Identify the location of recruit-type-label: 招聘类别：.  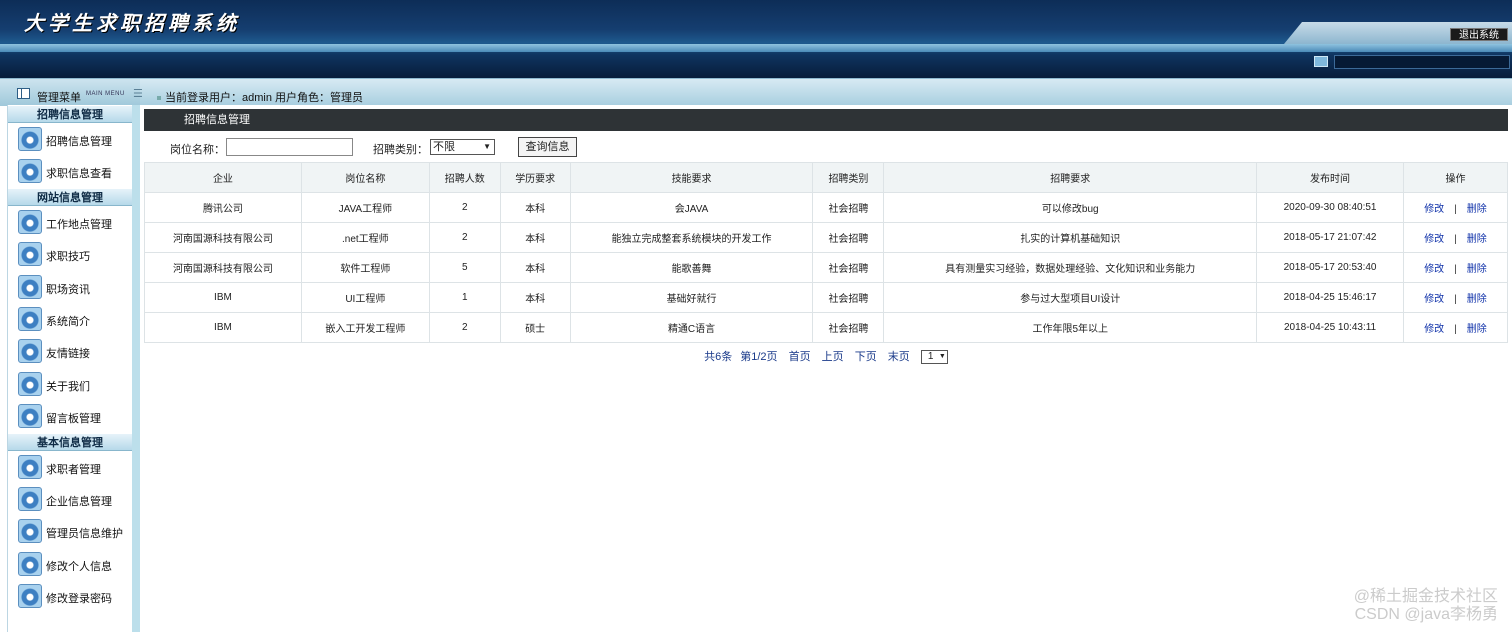
(400, 150).